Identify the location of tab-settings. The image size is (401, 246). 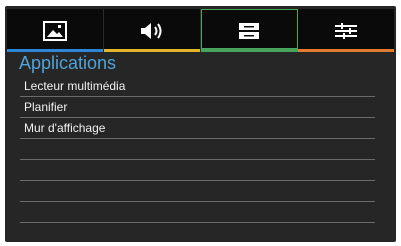
(346, 30).